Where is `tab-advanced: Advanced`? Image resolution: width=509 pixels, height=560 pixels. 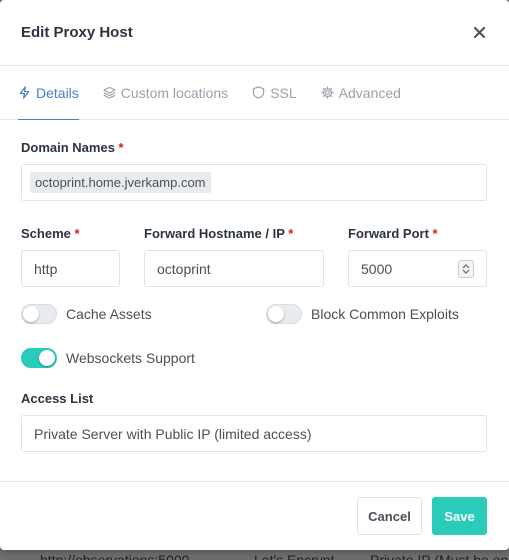 tab-advanced: Advanced is located at coordinates (360, 92).